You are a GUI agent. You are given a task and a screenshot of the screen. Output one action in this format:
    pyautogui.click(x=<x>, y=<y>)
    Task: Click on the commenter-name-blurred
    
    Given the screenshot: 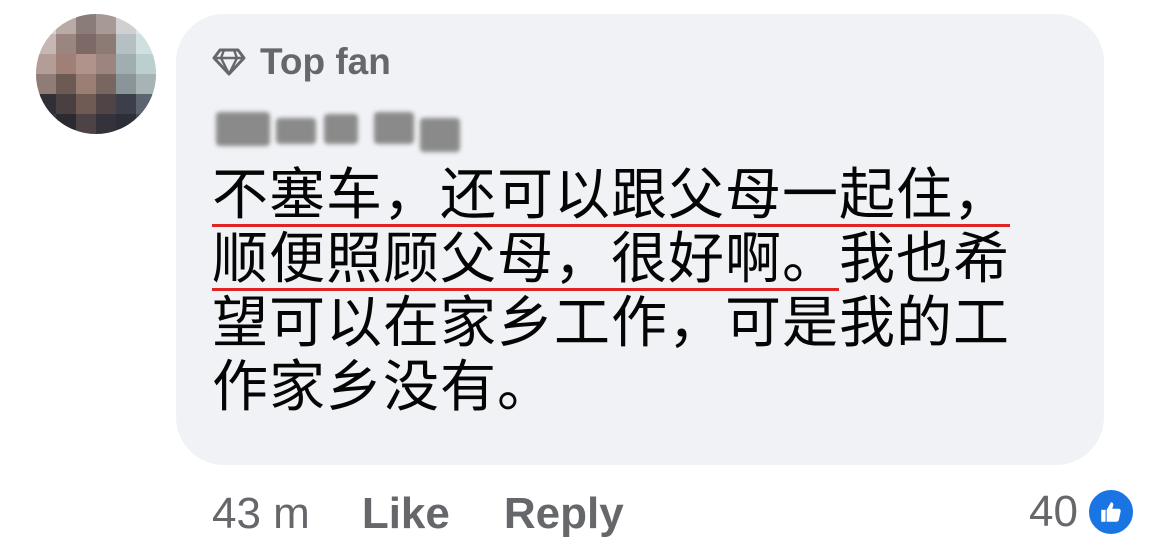 What is the action you would take?
    pyautogui.click(x=340, y=128)
    